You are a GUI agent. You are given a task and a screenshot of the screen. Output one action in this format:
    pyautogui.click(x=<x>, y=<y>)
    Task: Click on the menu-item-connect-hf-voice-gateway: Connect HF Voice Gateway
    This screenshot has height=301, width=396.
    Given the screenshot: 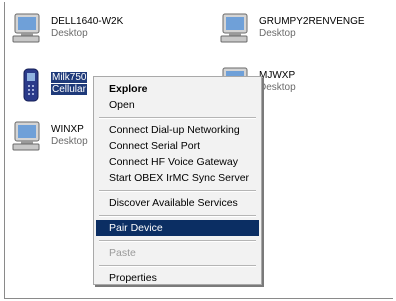 What is the action you would take?
    pyautogui.click(x=177, y=162)
    